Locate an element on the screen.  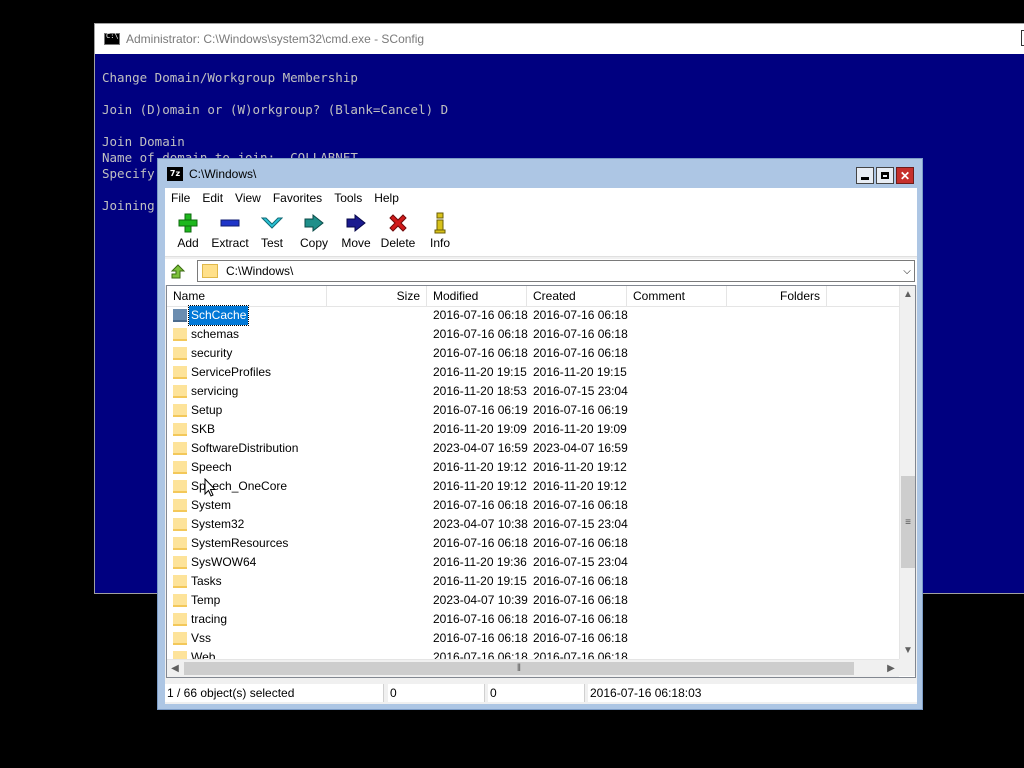
menu-tools: Tools is located at coordinates (348, 198).